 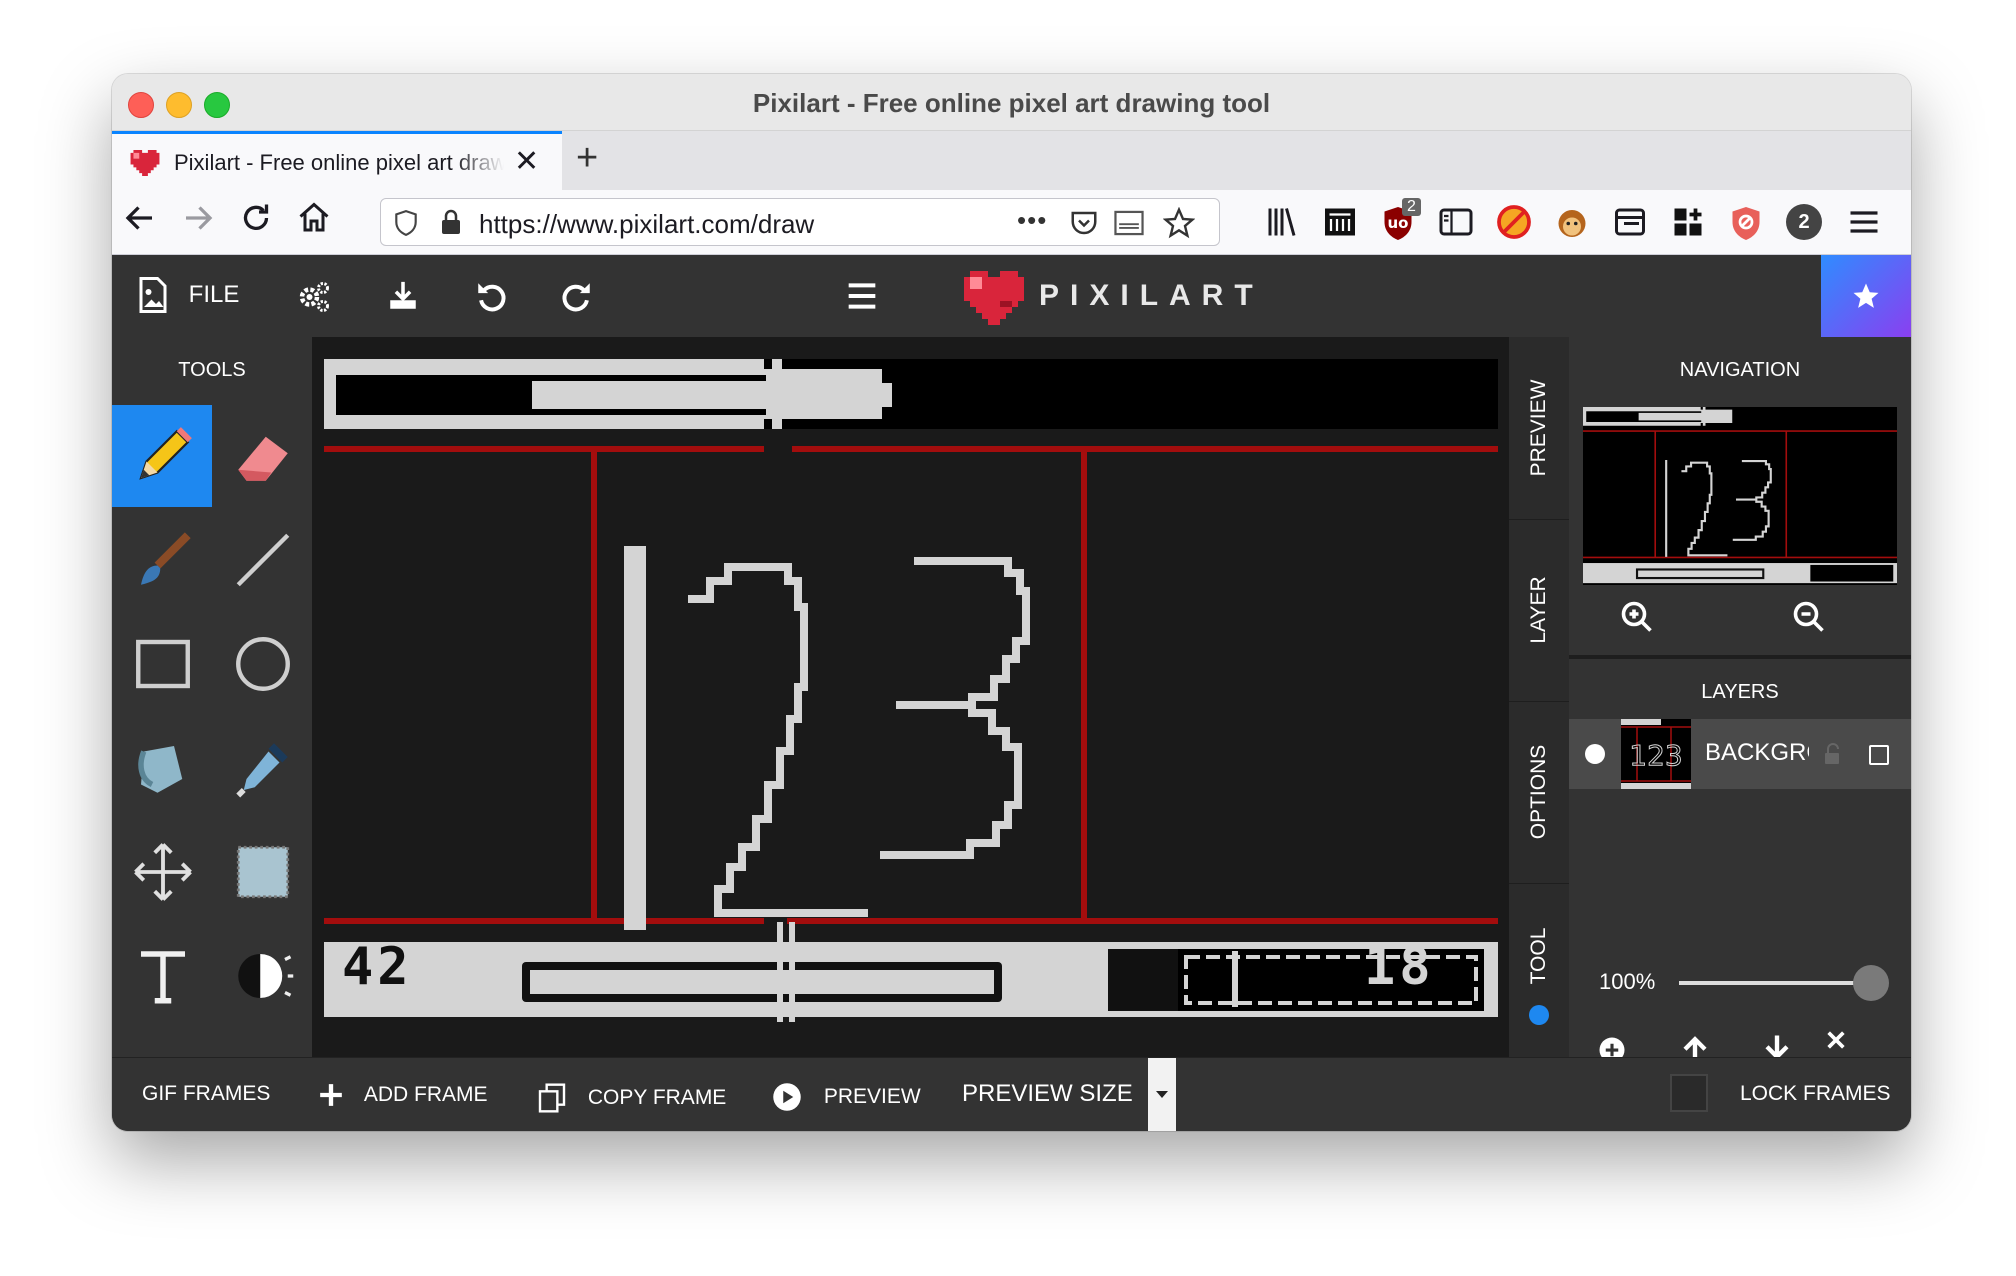 I want to click on tracking-shield-icon, so click(x=406, y=223).